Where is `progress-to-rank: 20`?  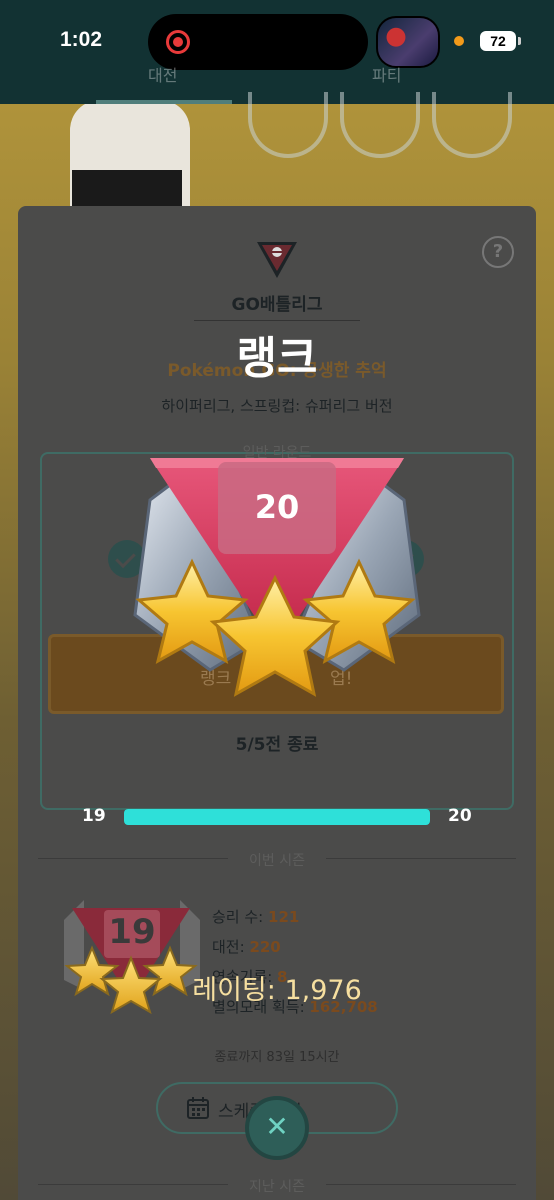 progress-to-rank: 20 is located at coordinates (460, 816).